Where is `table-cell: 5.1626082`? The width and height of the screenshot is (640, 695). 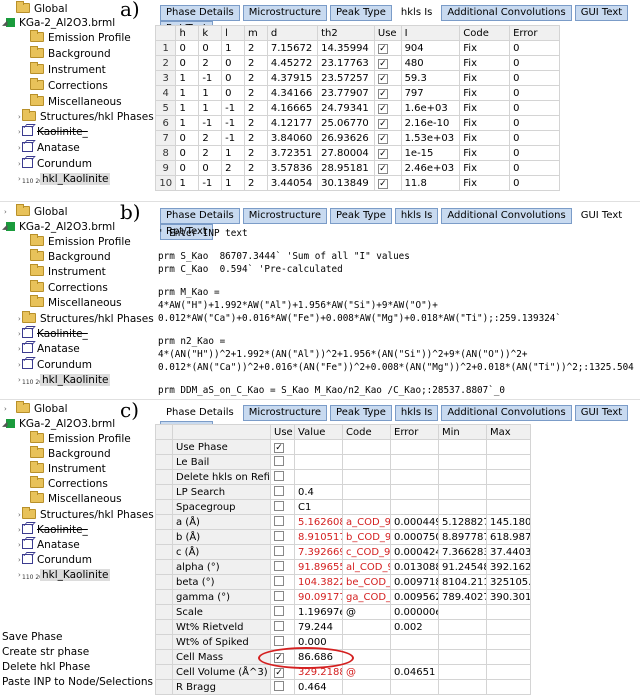
table-cell: 5.1626082 is located at coordinates (318, 522).